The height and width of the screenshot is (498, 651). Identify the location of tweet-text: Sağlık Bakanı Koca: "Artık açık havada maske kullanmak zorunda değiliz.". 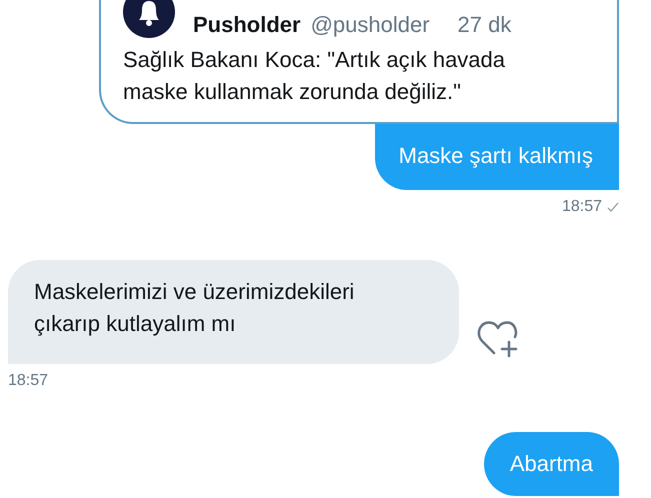
(314, 76).